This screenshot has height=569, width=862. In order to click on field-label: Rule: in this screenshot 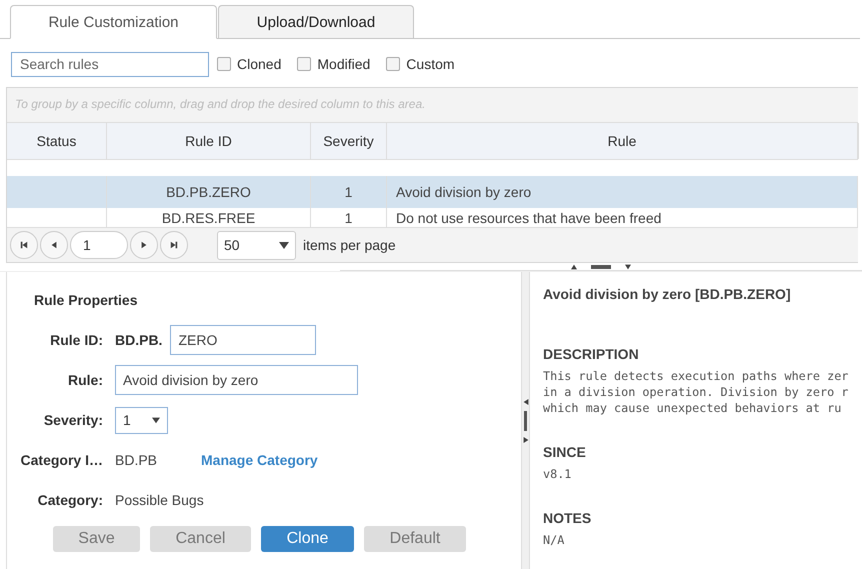, I will do `click(85, 380)`.